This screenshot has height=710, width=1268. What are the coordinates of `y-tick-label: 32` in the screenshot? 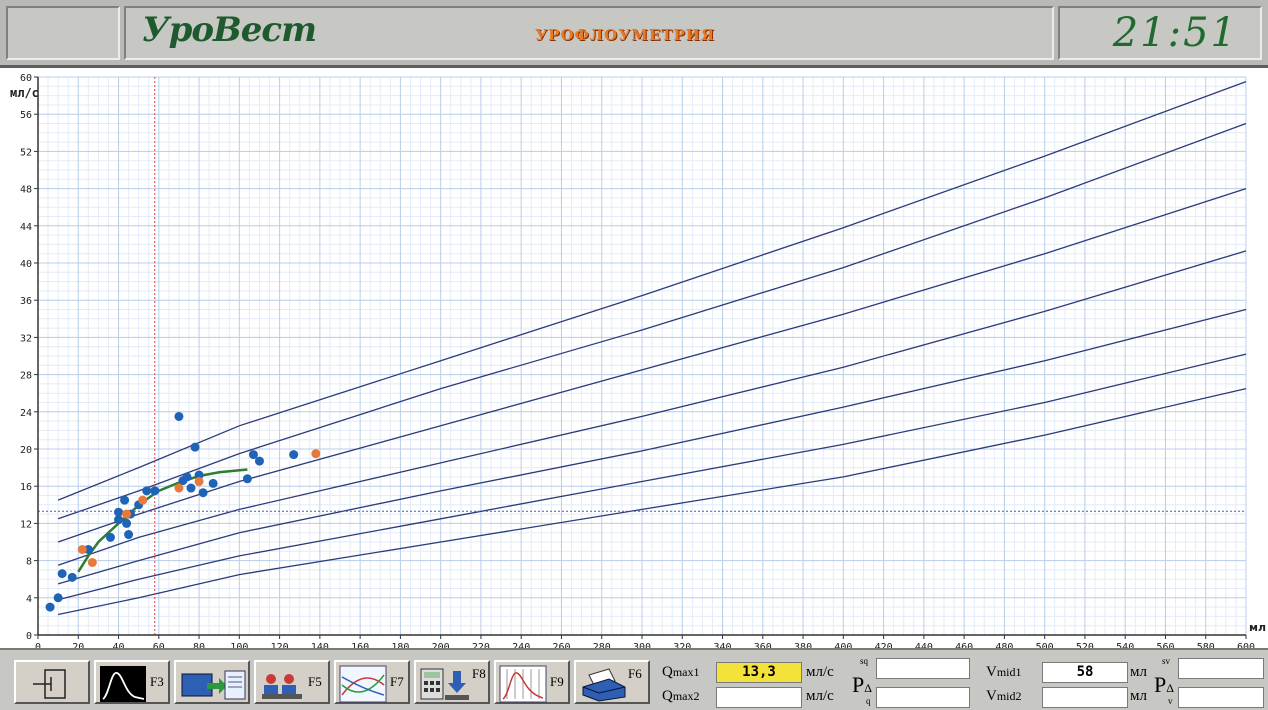 It's located at (26, 338).